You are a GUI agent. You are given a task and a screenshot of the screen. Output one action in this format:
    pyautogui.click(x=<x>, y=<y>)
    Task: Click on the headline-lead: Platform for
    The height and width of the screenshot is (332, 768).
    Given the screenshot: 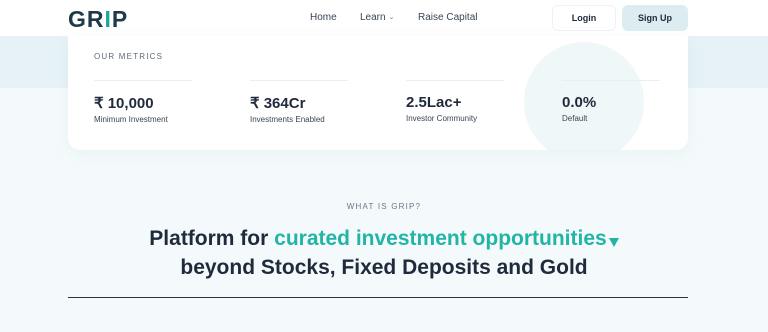 What is the action you would take?
    pyautogui.click(x=212, y=238)
    